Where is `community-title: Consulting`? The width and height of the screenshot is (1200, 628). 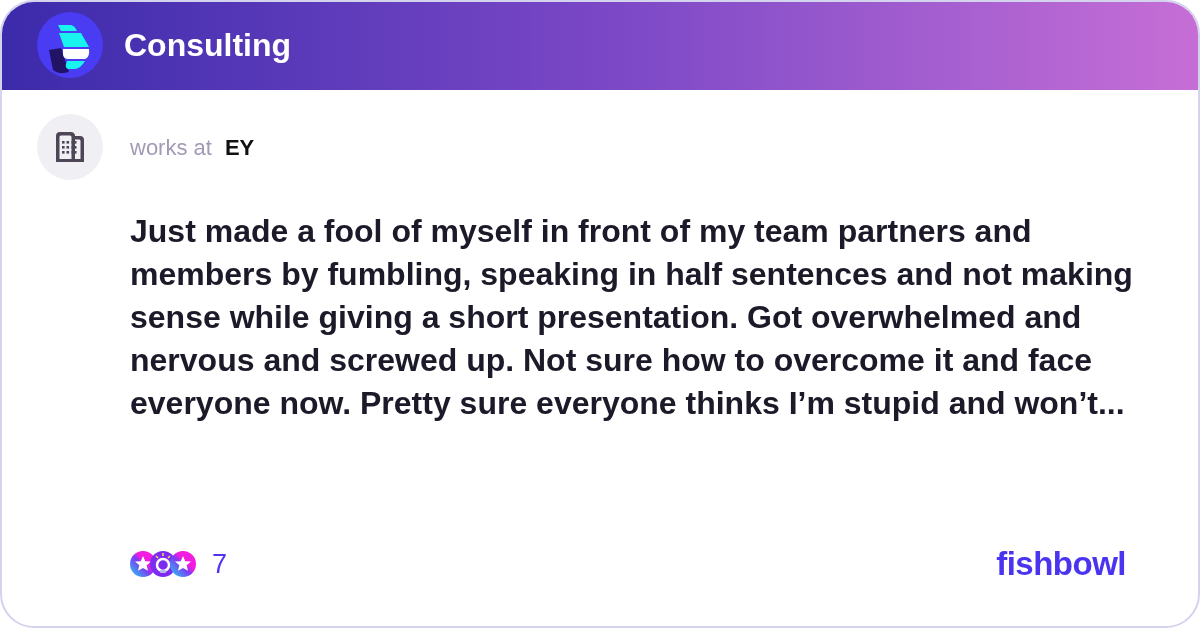
community-title: Consulting is located at coordinates (208, 45).